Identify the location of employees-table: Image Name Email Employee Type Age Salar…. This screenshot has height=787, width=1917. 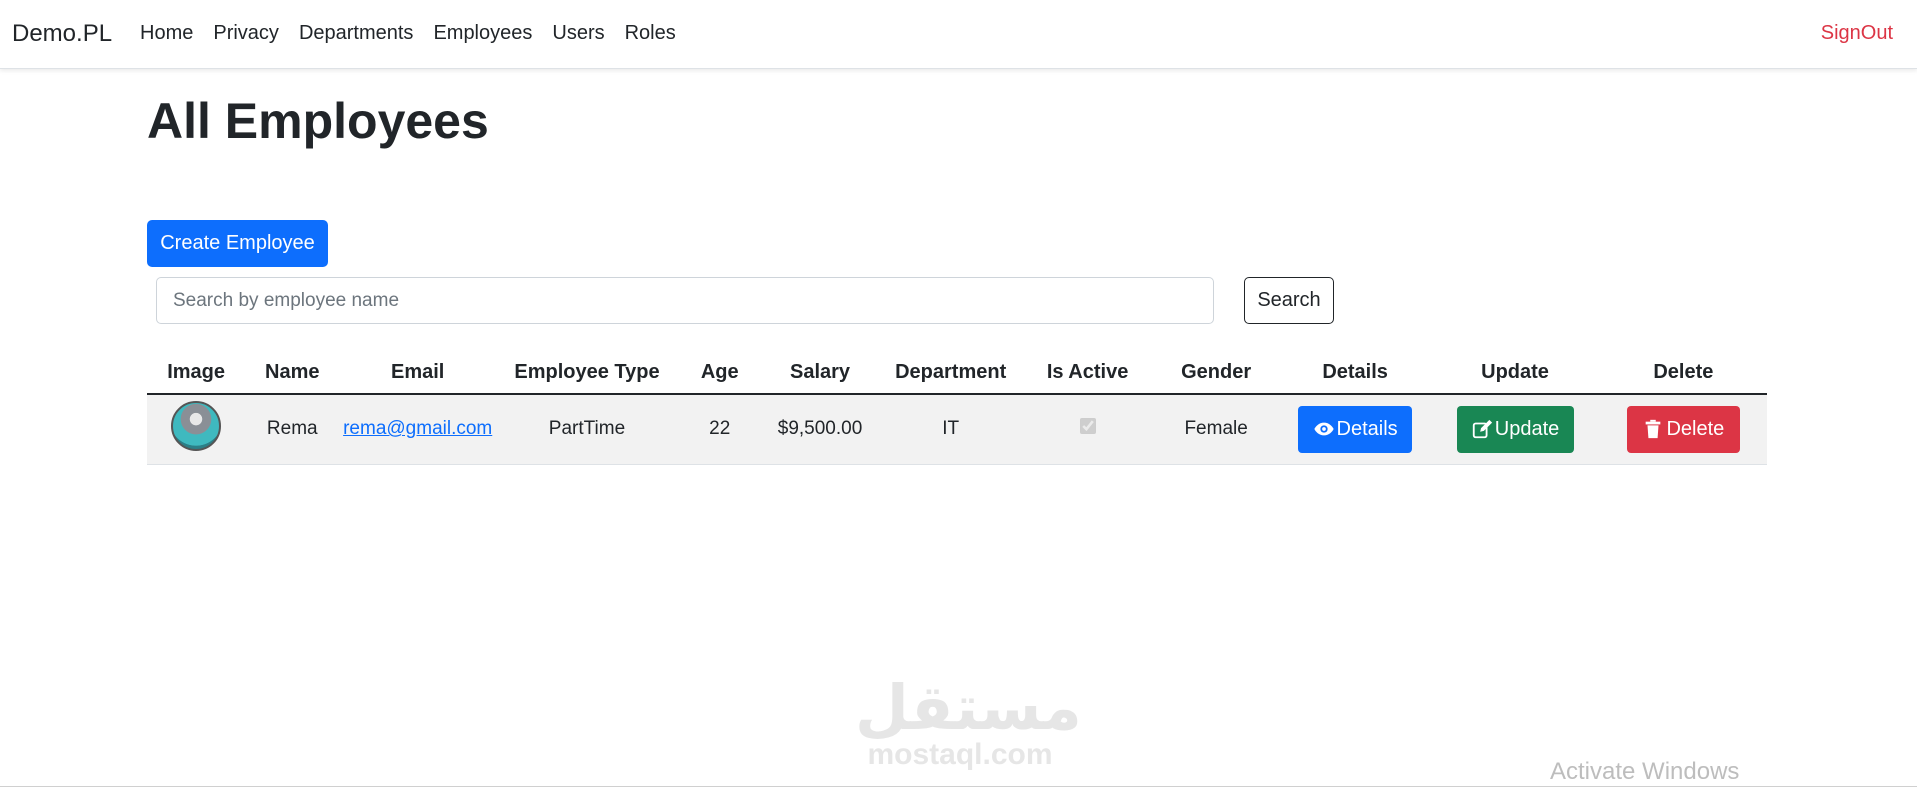
(957, 408).